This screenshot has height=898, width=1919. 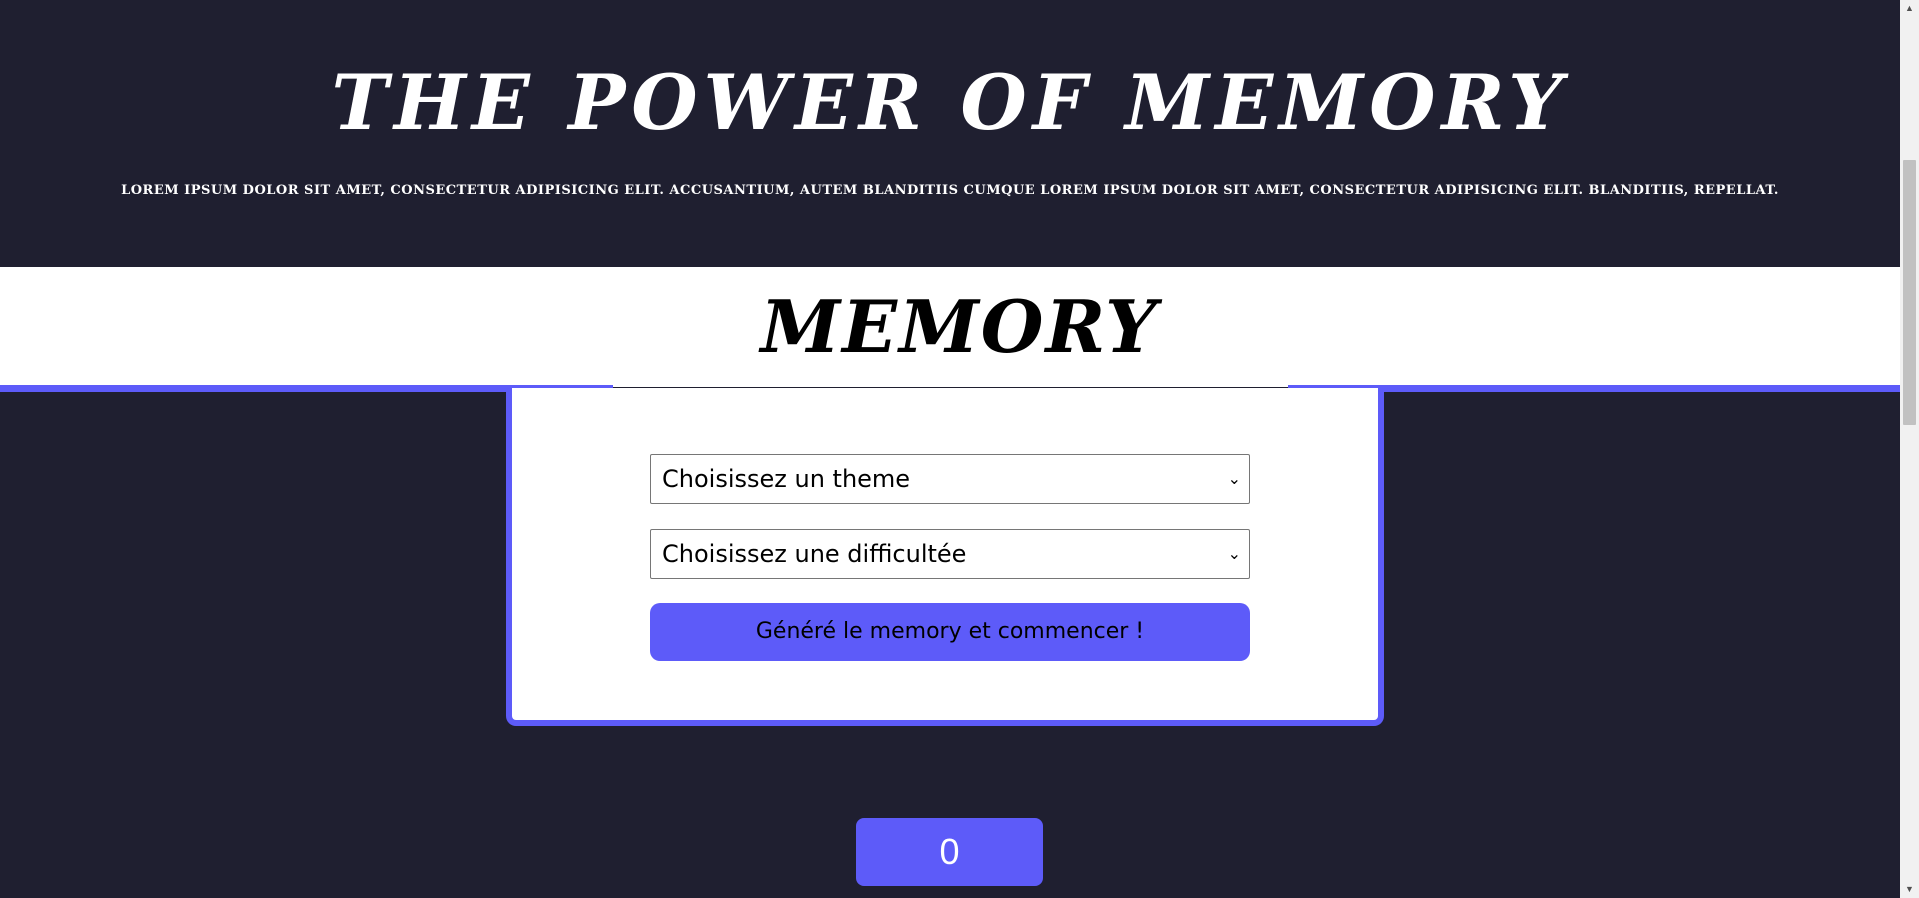 What do you see at coordinates (786, 479) in the screenshot?
I see `theme-select-value: Choisissez un theme` at bounding box center [786, 479].